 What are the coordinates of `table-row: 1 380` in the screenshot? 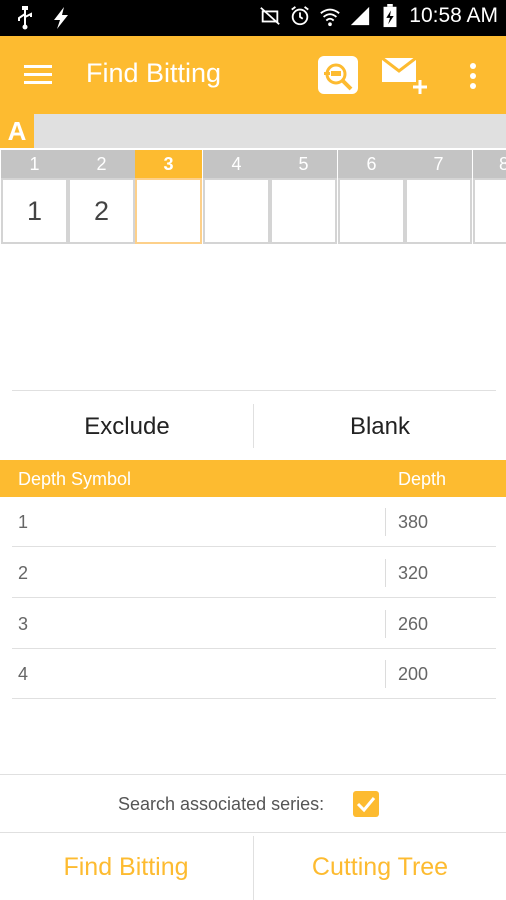 It's located at (254, 522).